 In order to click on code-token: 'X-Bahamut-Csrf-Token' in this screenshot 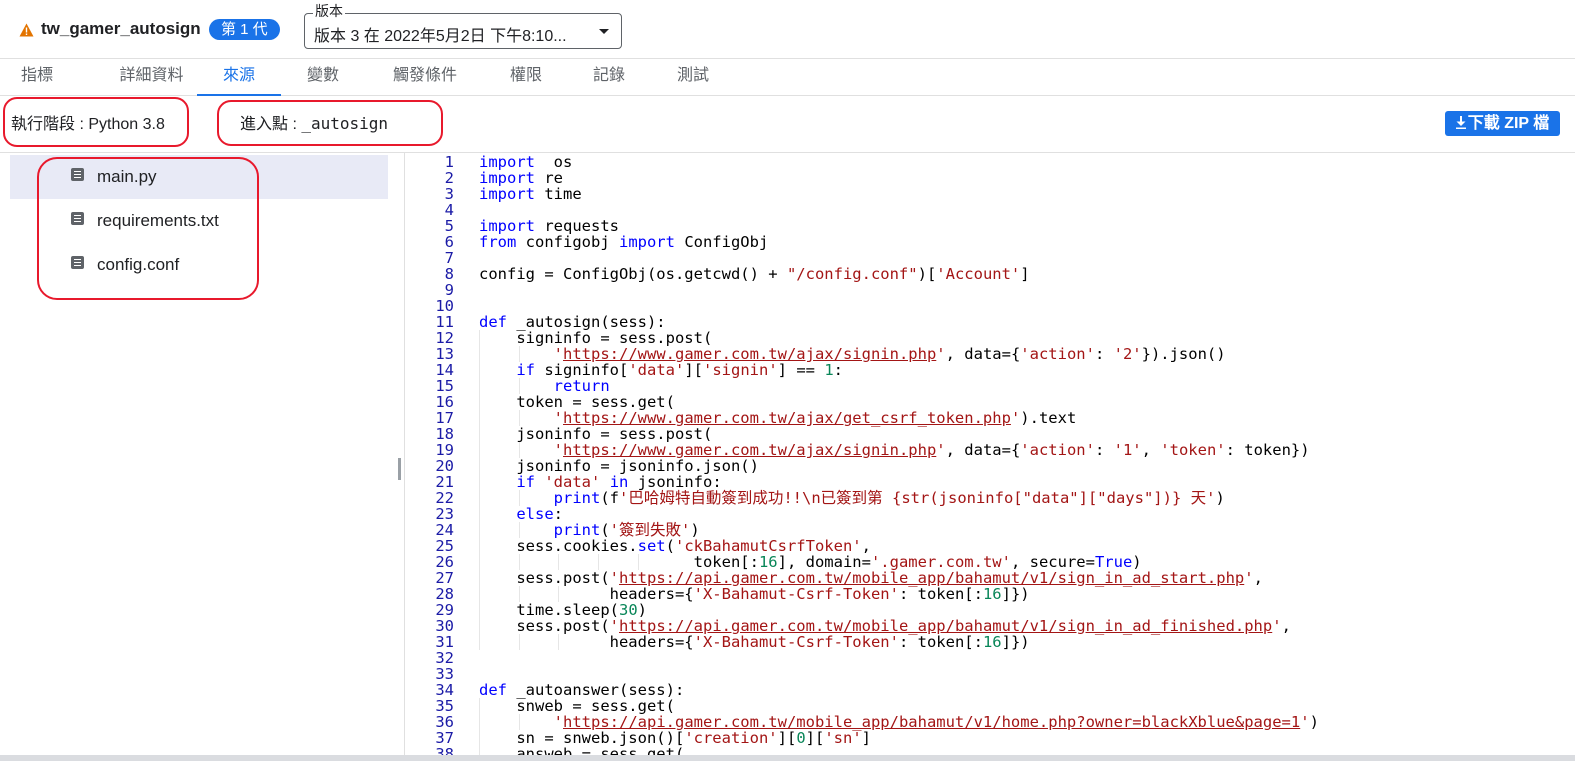, I will do `click(796, 594)`.